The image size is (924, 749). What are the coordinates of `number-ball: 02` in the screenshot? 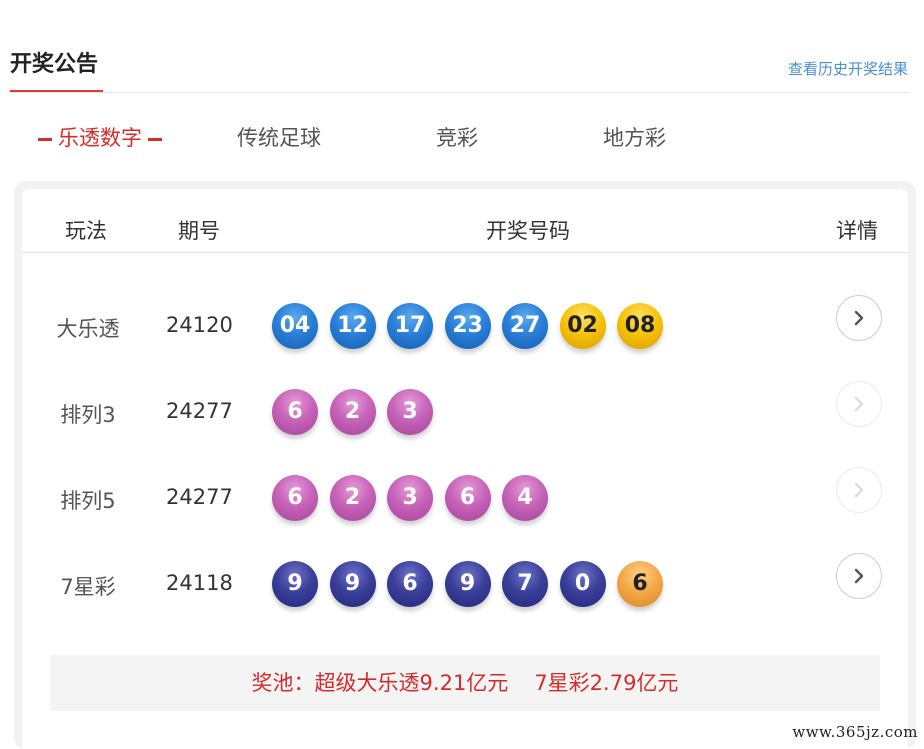 It's located at (582, 326).